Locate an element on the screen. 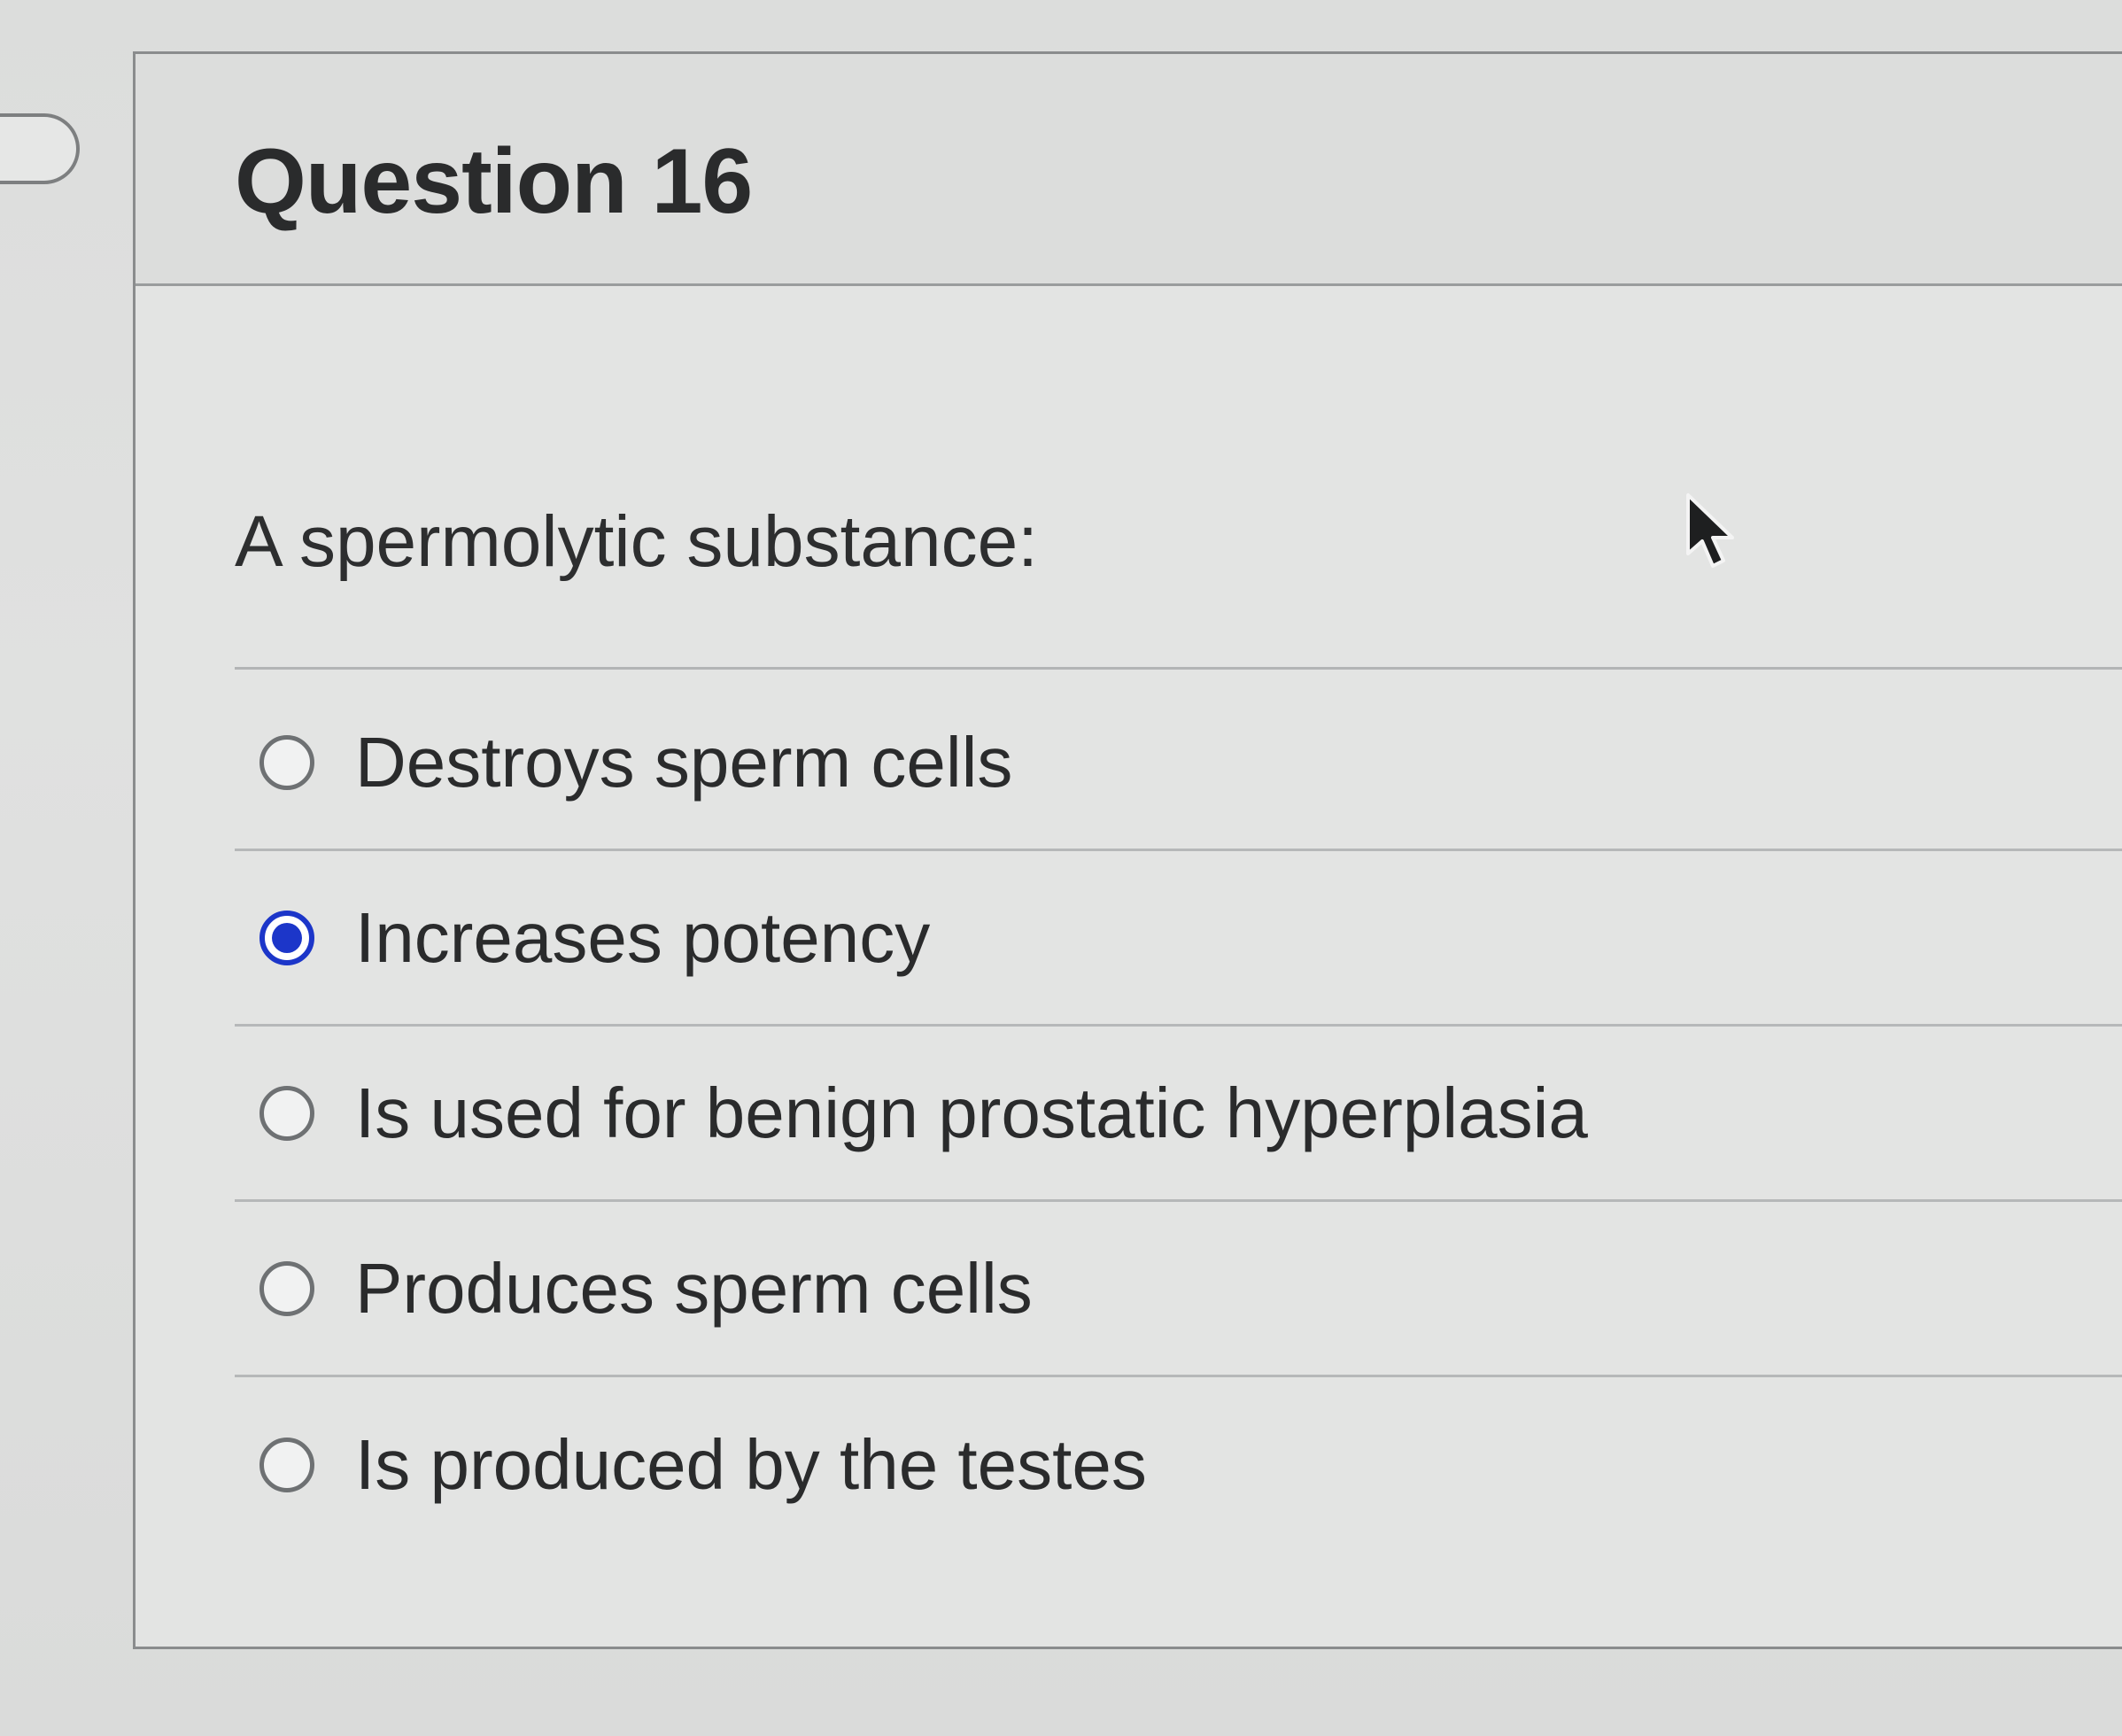 This screenshot has width=2122, height=1736. radio-button-selected is located at coordinates (286, 937).